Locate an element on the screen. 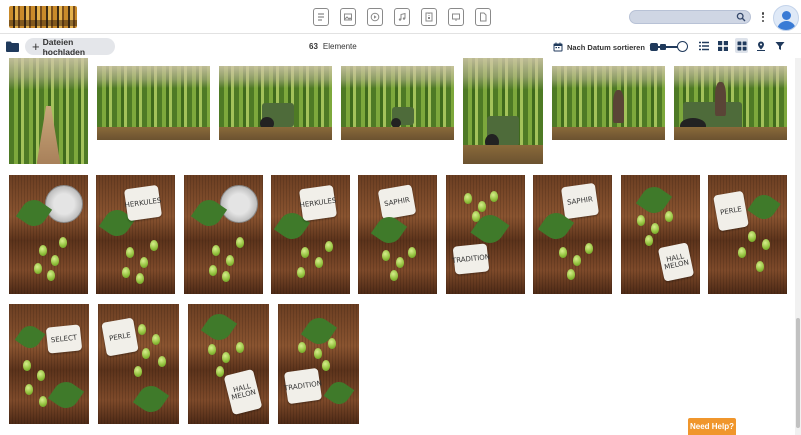 The image size is (801, 435). file-type-filter-bar is located at coordinates (402, 17).